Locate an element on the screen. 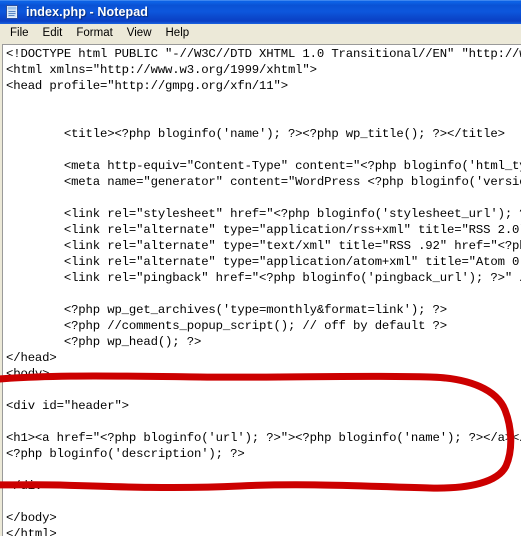 The width and height of the screenshot is (521, 536). notepad-document-icon is located at coordinates (12, 12).